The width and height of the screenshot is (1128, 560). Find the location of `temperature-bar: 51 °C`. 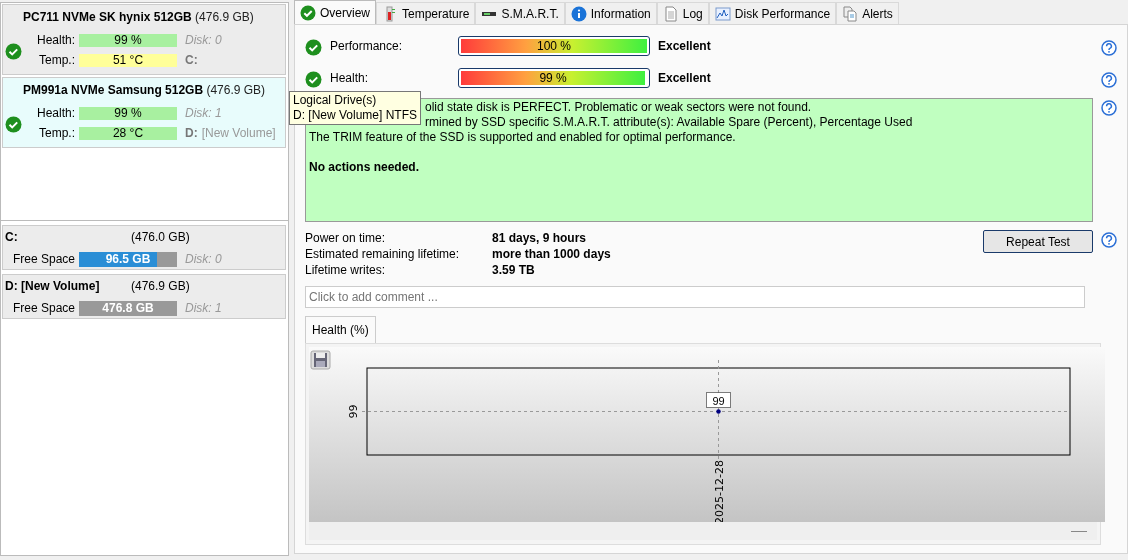

temperature-bar: 51 °C is located at coordinates (128, 60).